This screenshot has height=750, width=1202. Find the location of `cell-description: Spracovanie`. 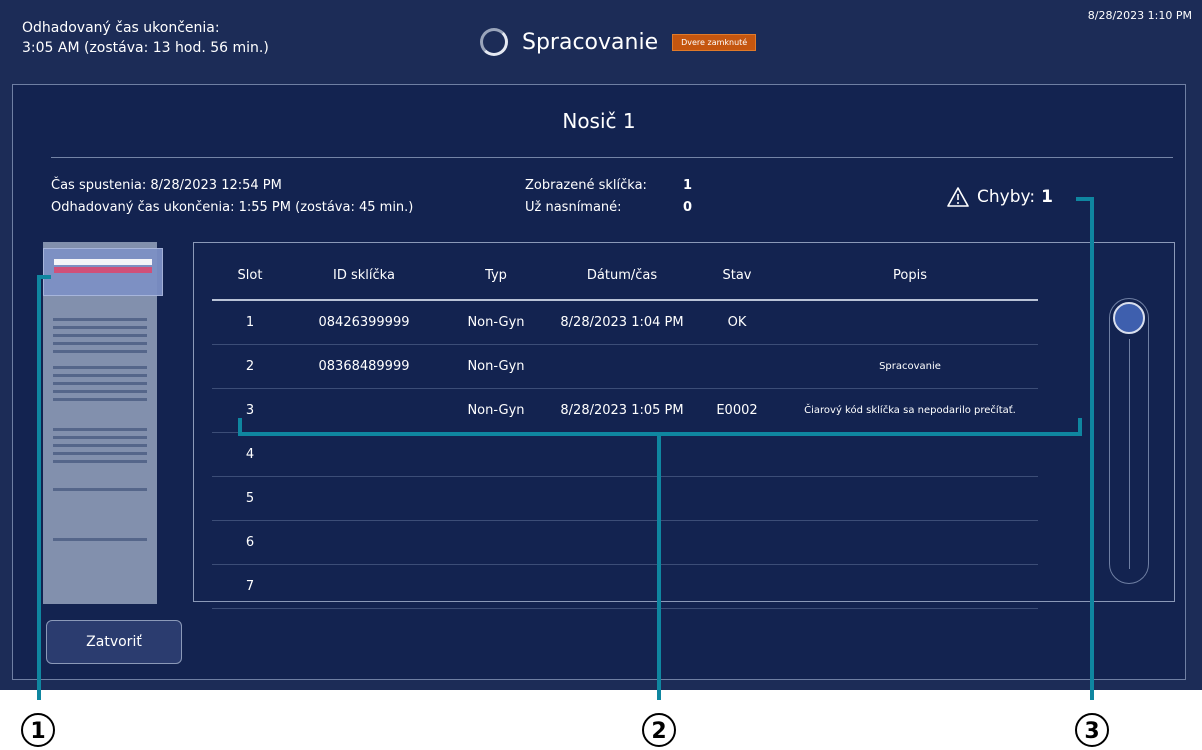

cell-description: Spracovanie is located at coordinates (910, 366).